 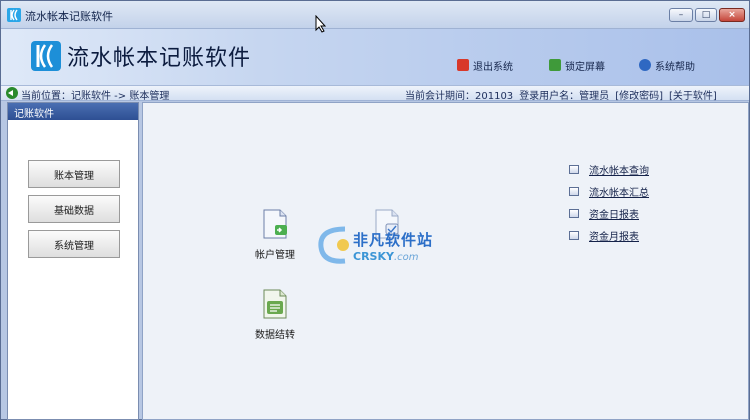 What do you see at coordinates (645, 65) in the screenshot?
I see `help-icon` at bounding box center [645, 65].